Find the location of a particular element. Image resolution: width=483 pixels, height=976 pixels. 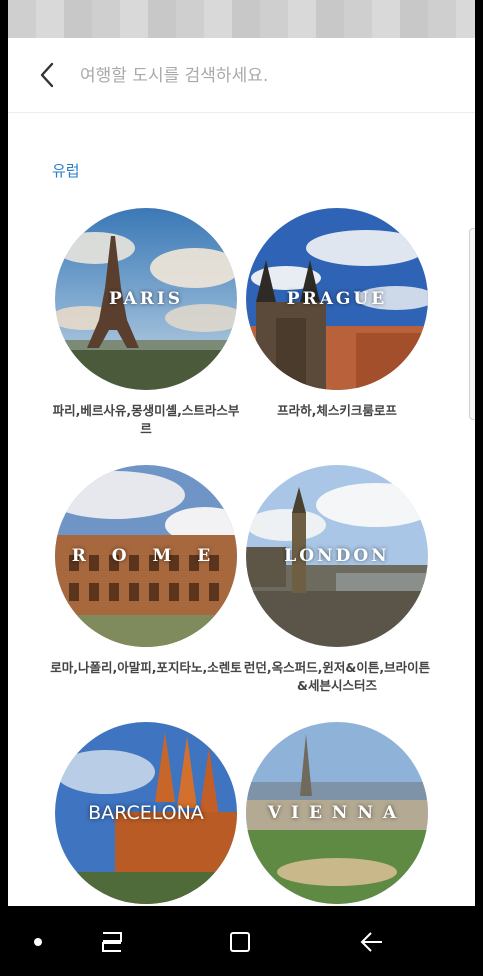

city-card-london: LONDON 런던,옥스퍼드,윈저&이튼,브라이튼&세븐시스터즈 is located at coordinates (337, 580).